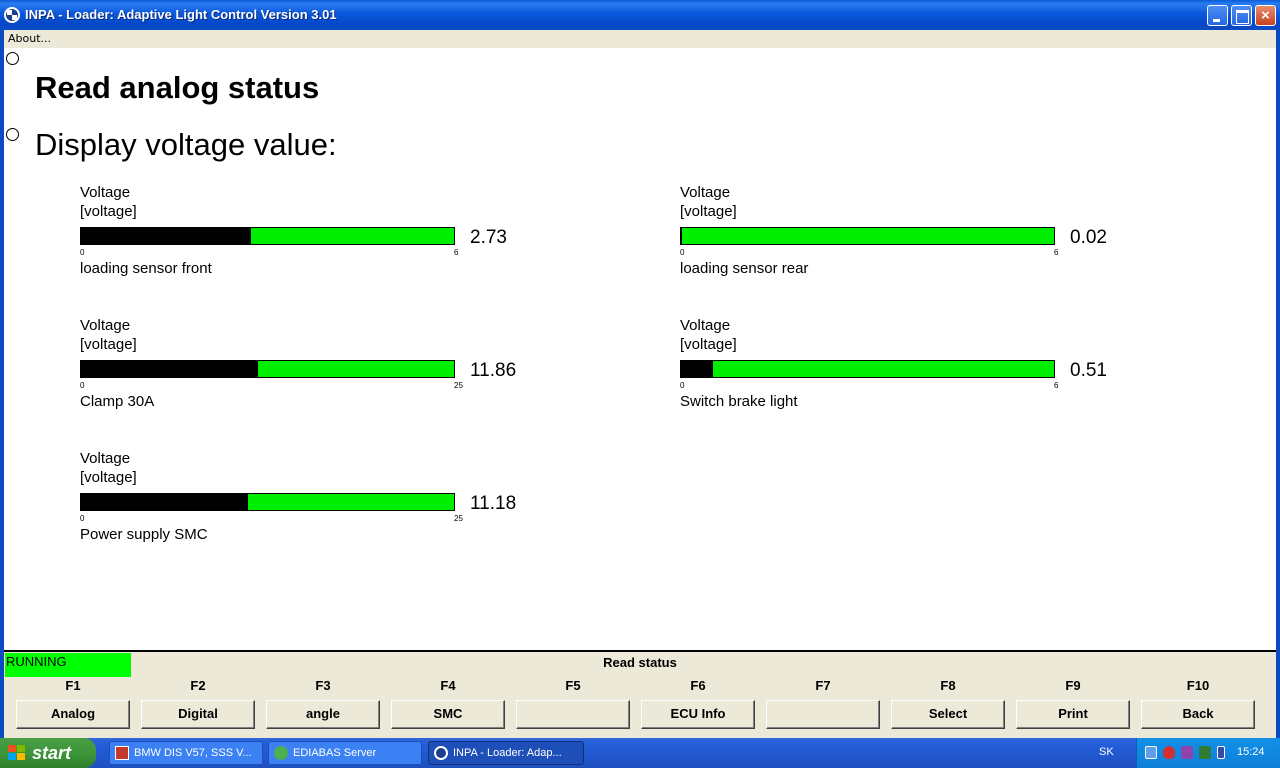 The width and height of the screenshot is (1280, 768). What do you see at coordinates (823, 714) in the screenshot?
I see `f7-button` at bounding box center [823, 714].